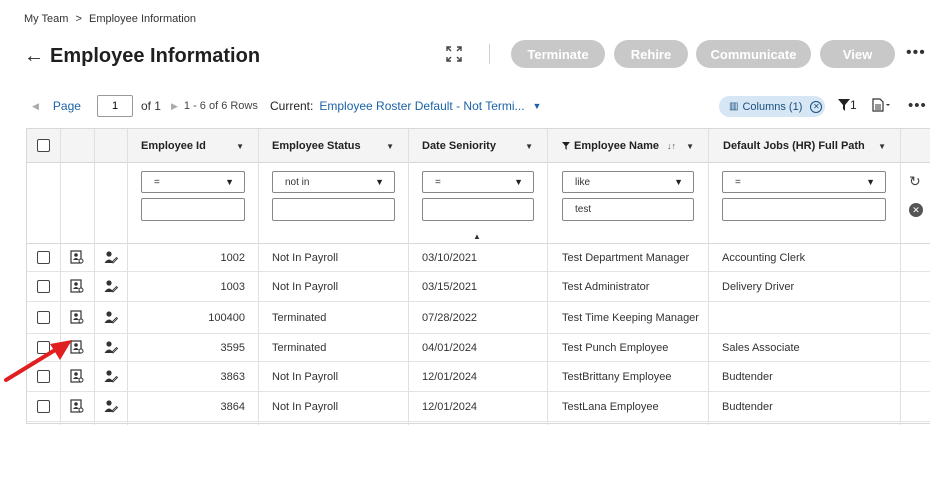  Describe the element at coordinates (628, 182) in the screenshot. I see `employee-name-operator-select: like ▼` at that location.